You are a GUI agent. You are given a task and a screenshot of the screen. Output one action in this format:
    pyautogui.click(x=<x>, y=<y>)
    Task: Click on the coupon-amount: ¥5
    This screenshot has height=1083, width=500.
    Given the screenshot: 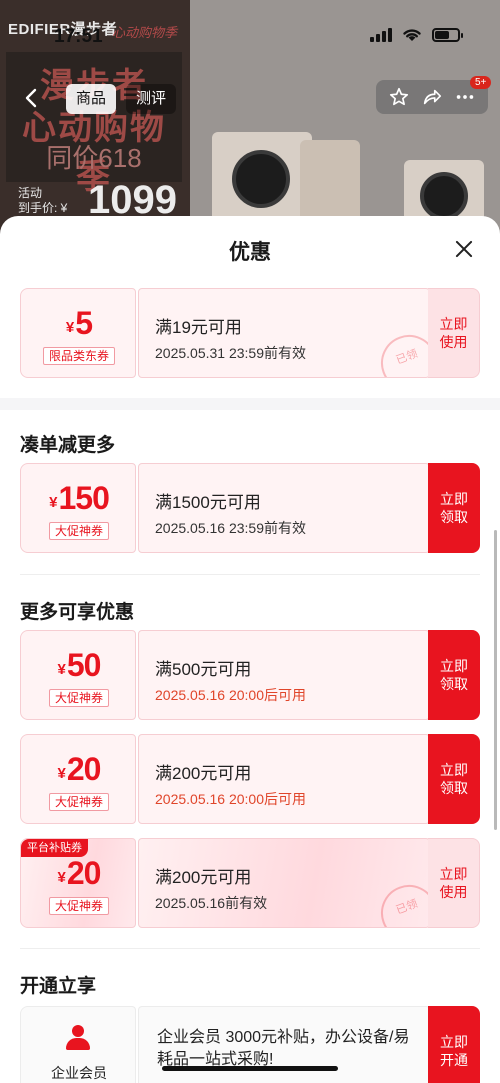 What is the action you would take?
    pyautogui.click(x=79, y=323)
    